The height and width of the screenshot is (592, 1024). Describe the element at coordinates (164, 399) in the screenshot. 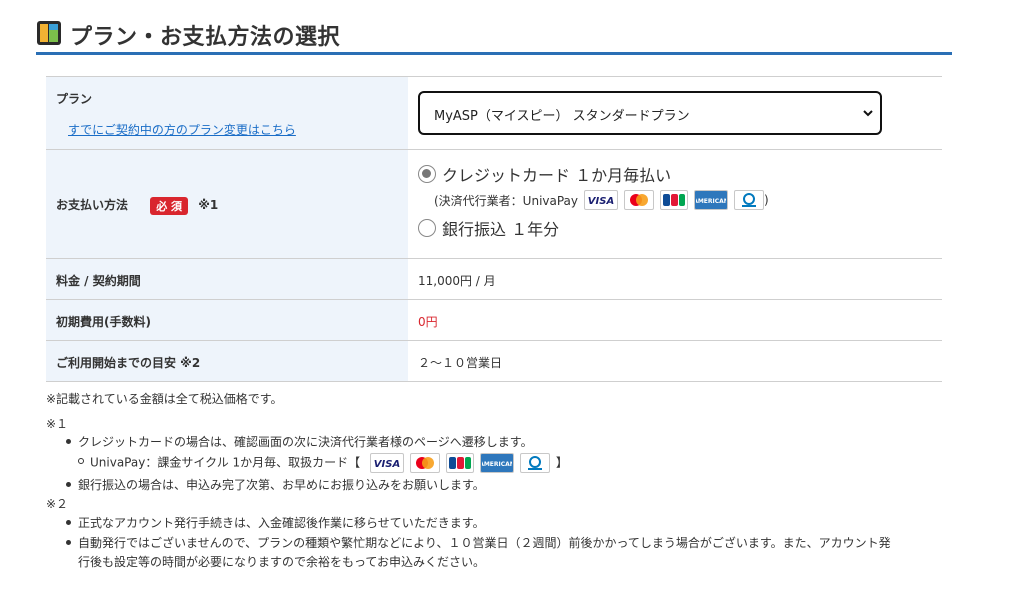

I see `tax-note: ※記載されている金額は全て税込価格です。` at that location.